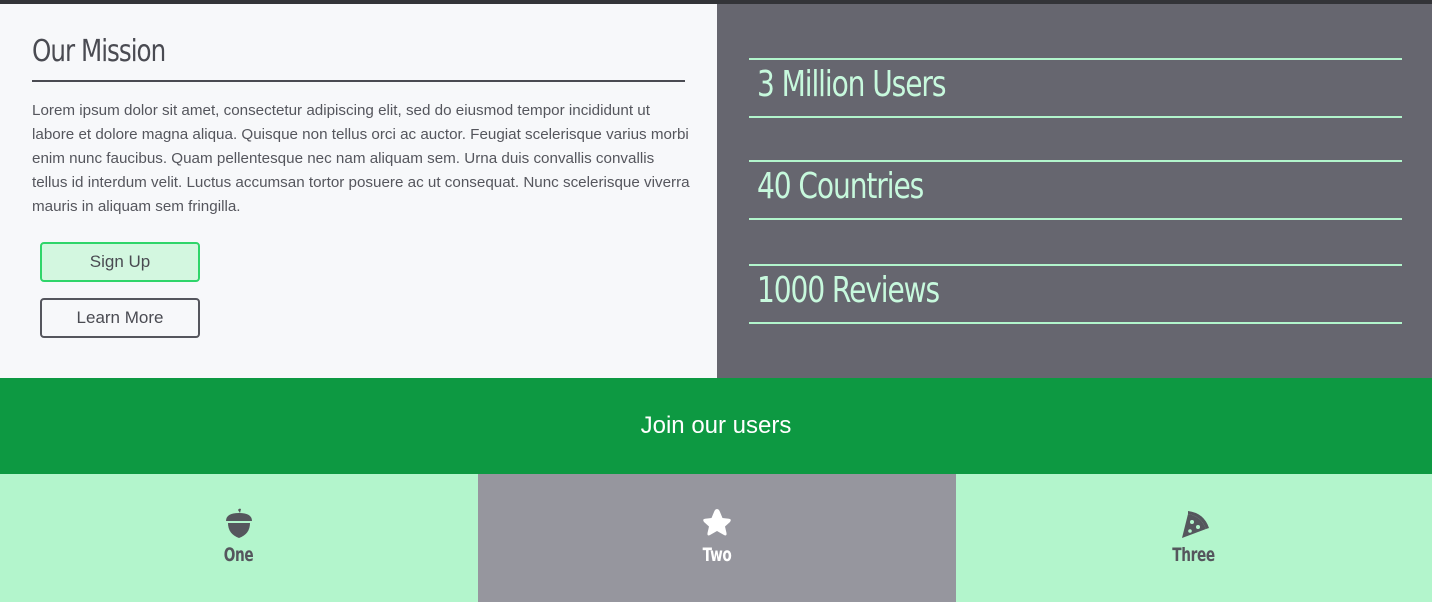  I want to click on feature-three-label: Three, so click(1194, 555).